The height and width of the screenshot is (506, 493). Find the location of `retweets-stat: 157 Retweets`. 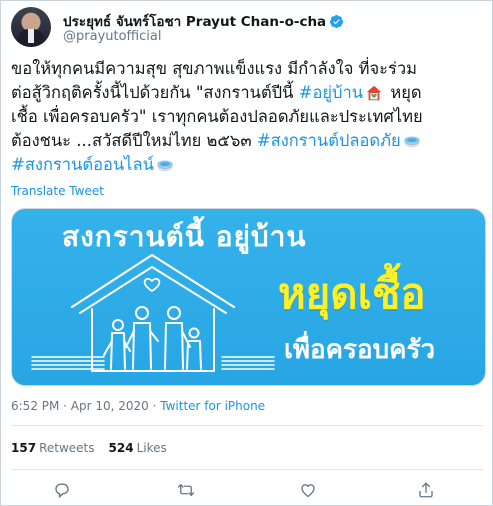

retweets-stat: 157 Retweets is located at coordinates (53, 448).